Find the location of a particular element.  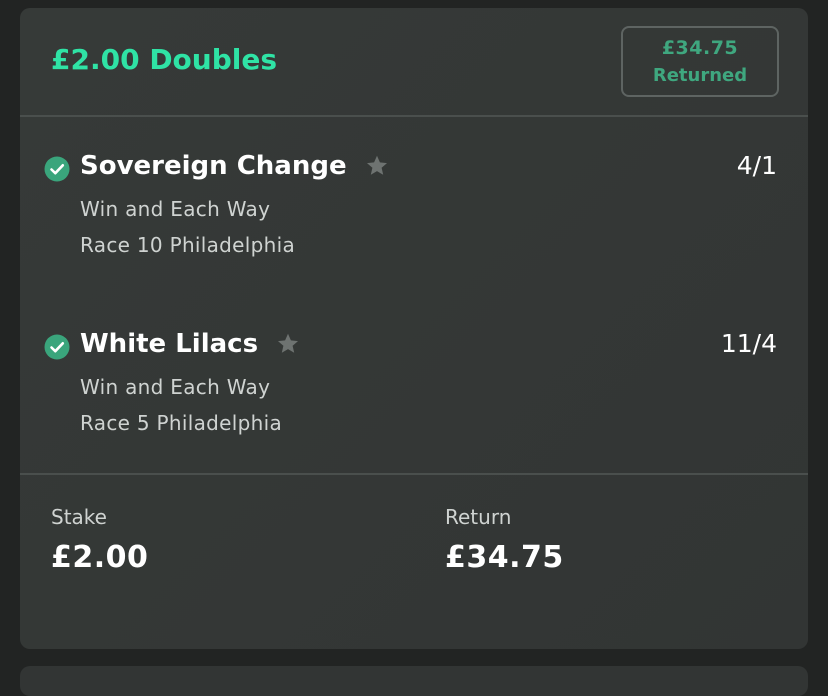

runner-name: White Lilacs is located at coordinates (190, 344).